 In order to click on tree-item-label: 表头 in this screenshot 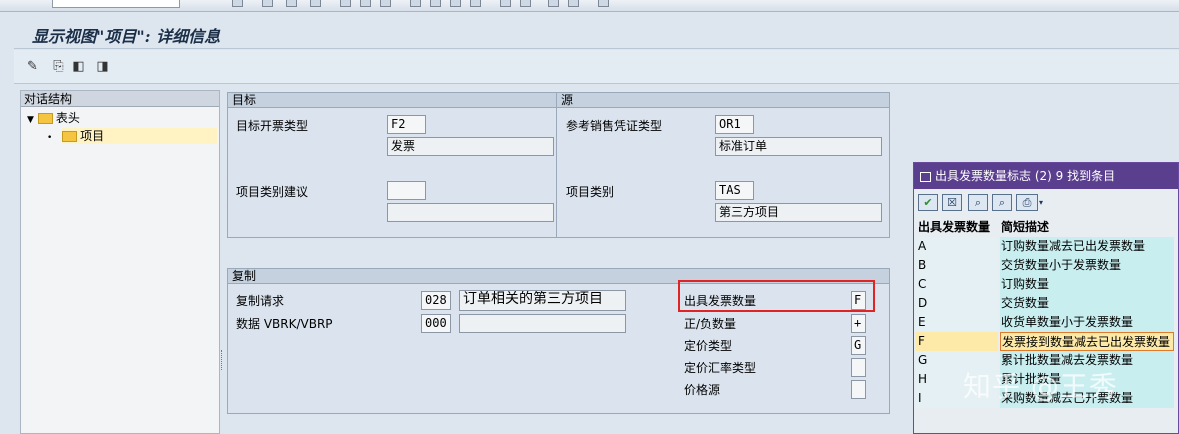, I will do `click(67, 118)`.